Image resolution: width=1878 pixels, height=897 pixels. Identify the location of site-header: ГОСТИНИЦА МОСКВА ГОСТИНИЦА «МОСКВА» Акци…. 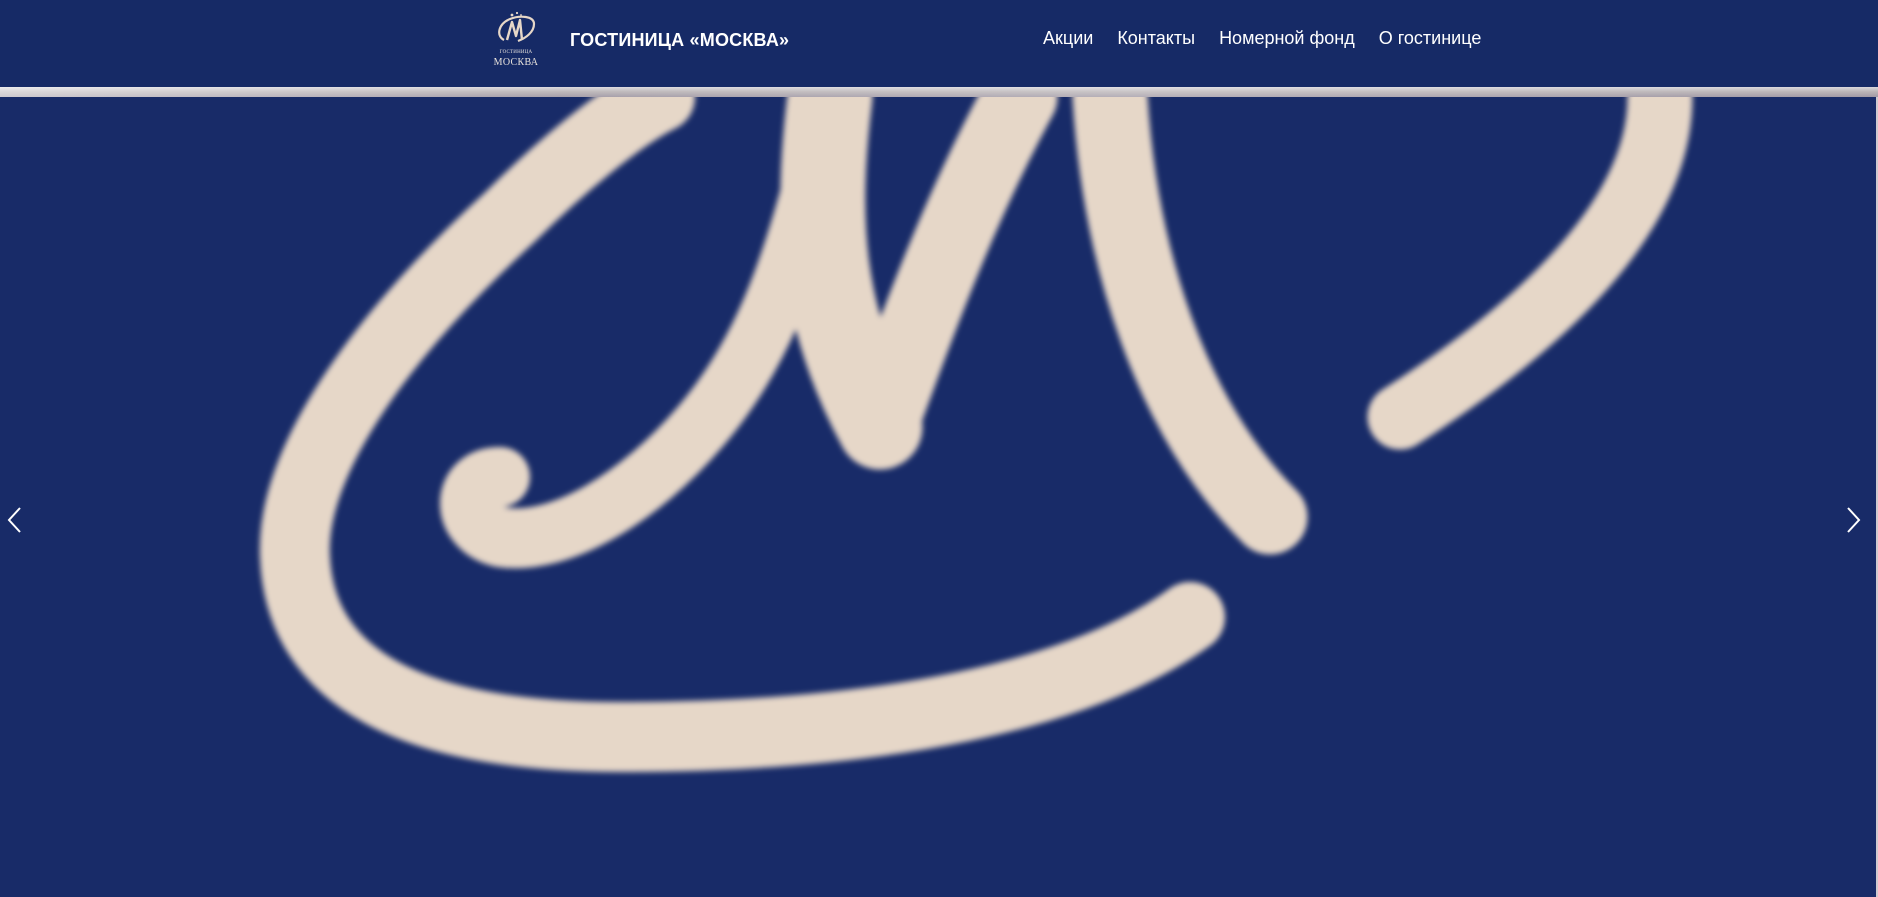
(939, 43).